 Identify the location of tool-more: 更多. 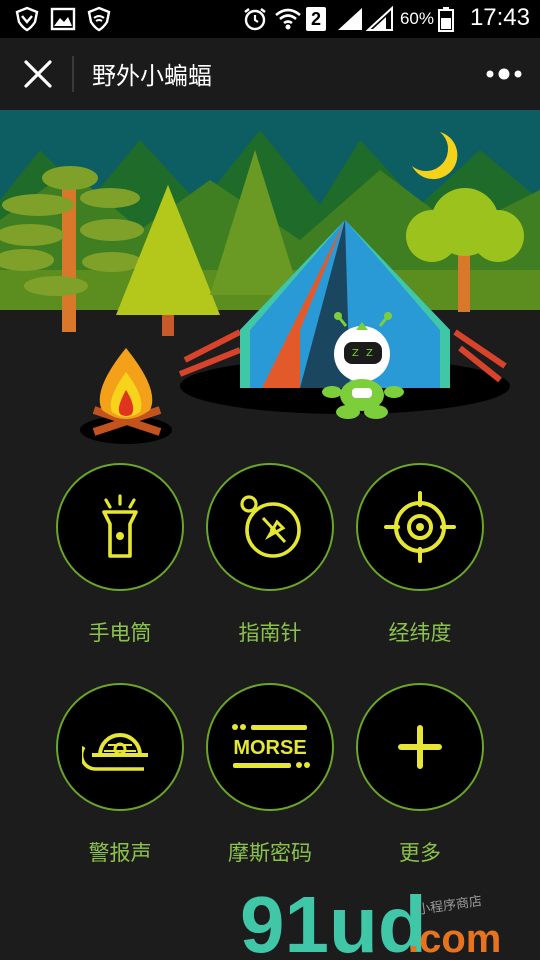
(420, 775).